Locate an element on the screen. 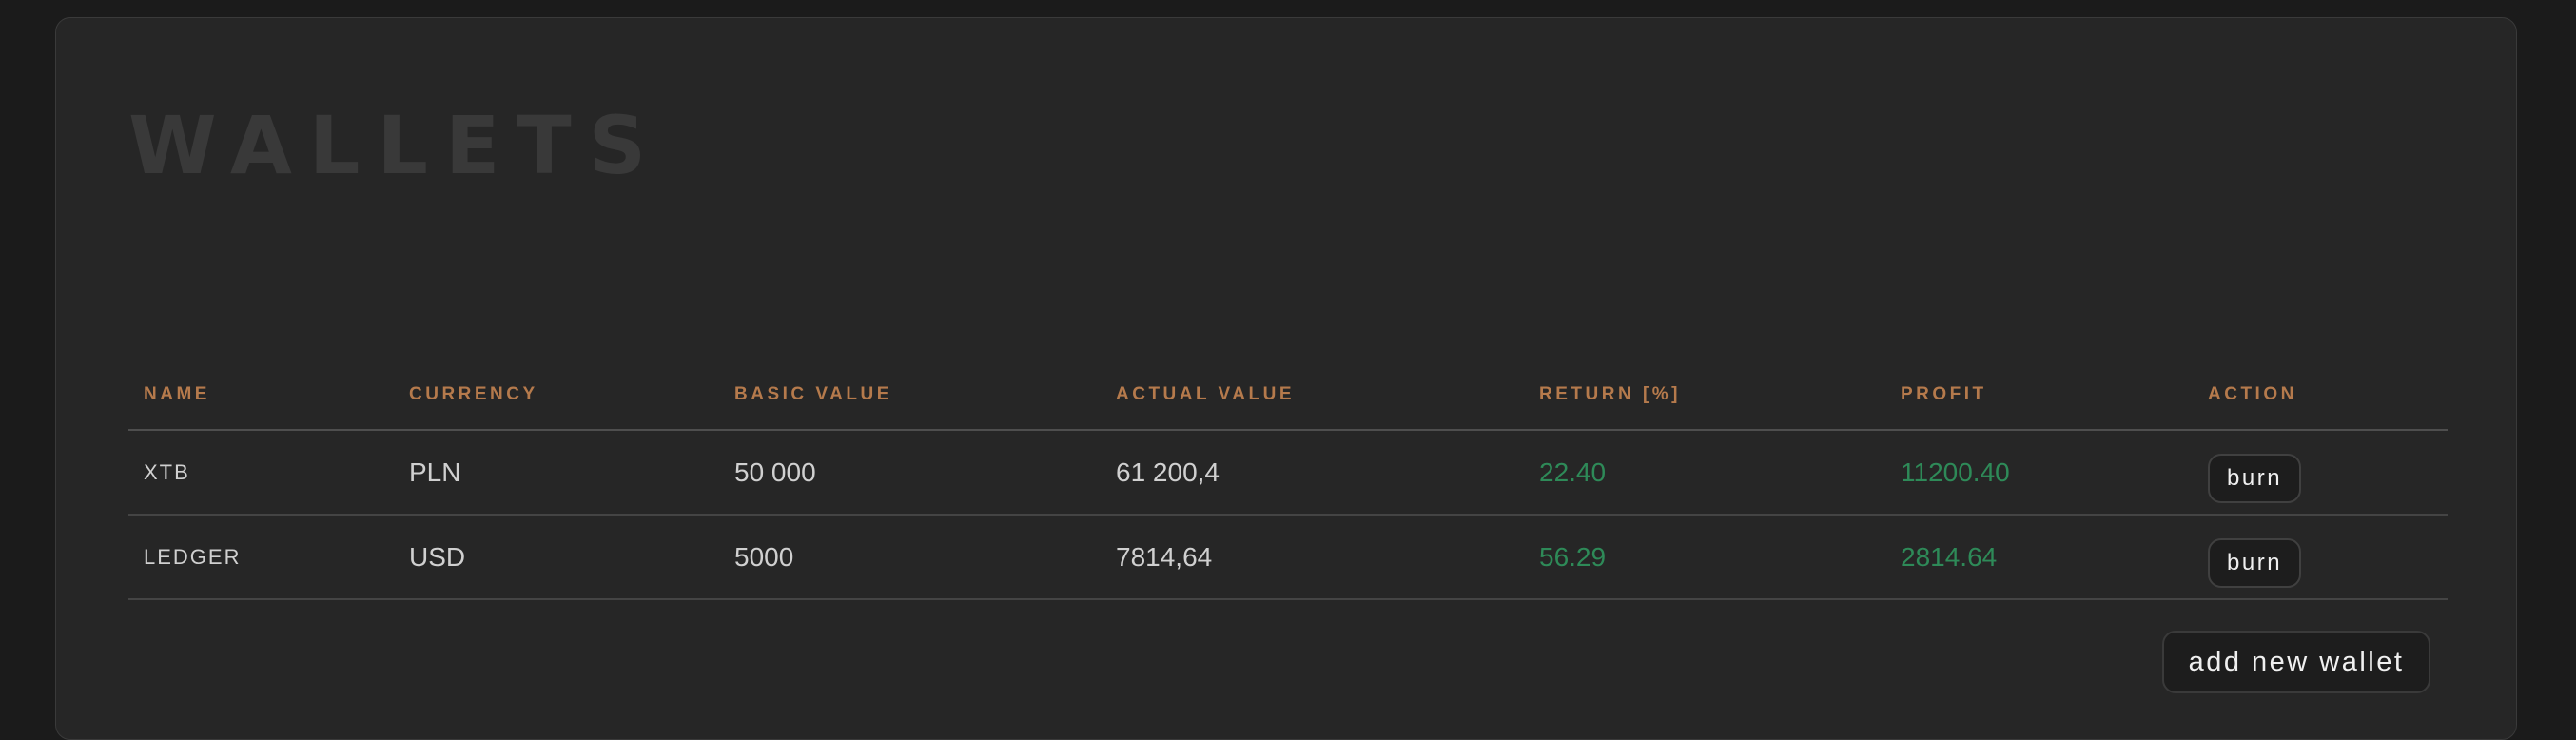 Image resolution: width=2576 pixels, height=740 pixels. wallet-profit-cell: 2814.64 is located at coordinates (2039, 557).